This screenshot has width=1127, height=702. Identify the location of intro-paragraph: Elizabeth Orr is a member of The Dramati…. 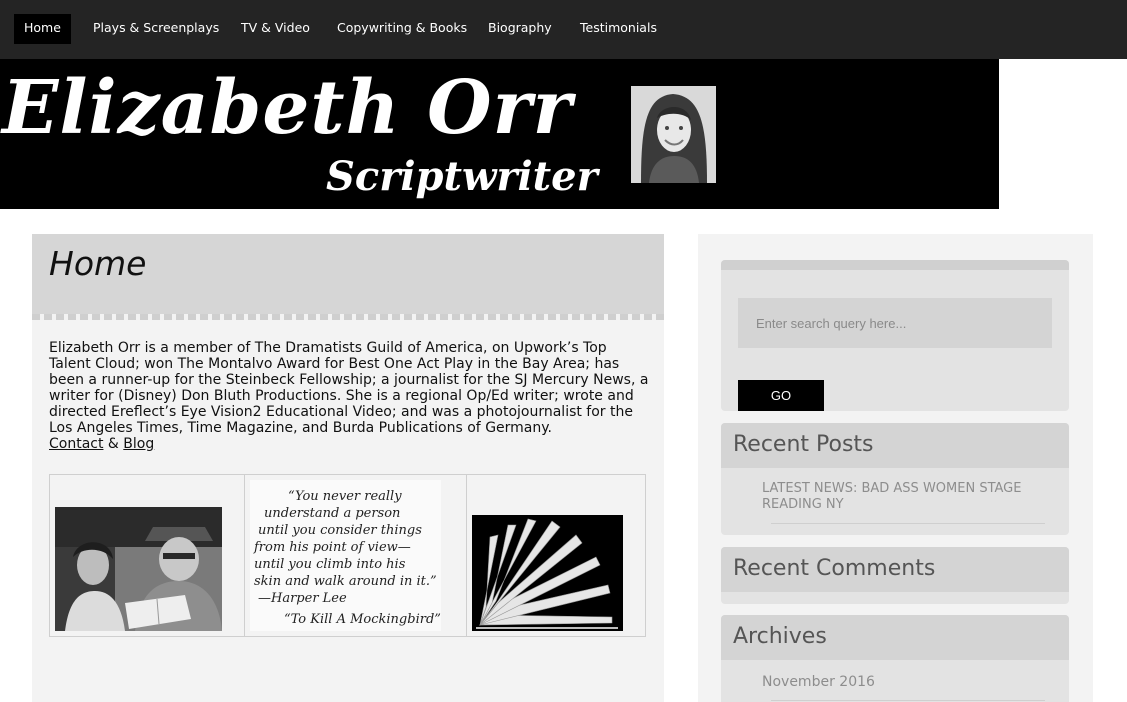
(349, 388).